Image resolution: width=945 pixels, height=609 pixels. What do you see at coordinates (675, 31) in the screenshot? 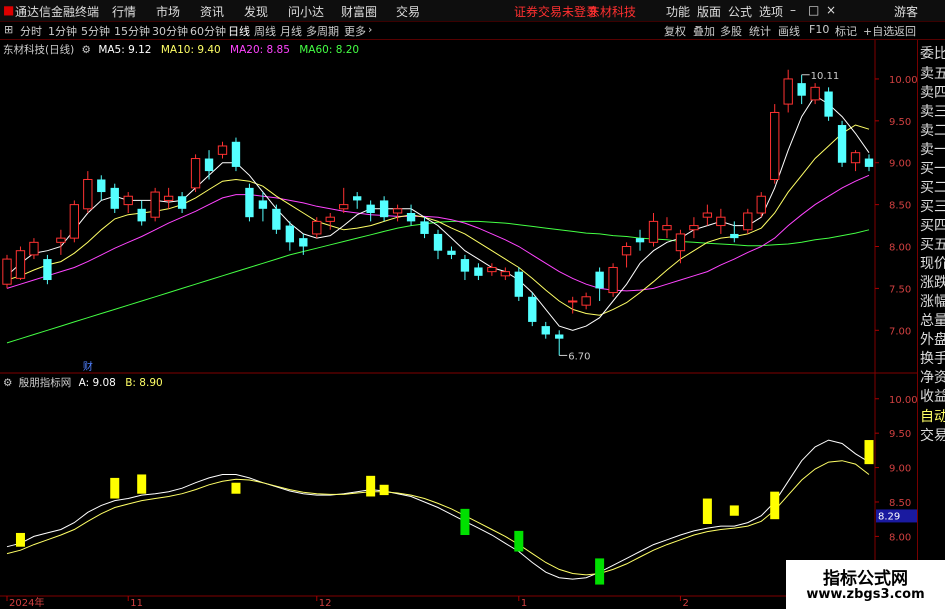
I see `fuquan-button: 复权` at bounding box center [675, 31].